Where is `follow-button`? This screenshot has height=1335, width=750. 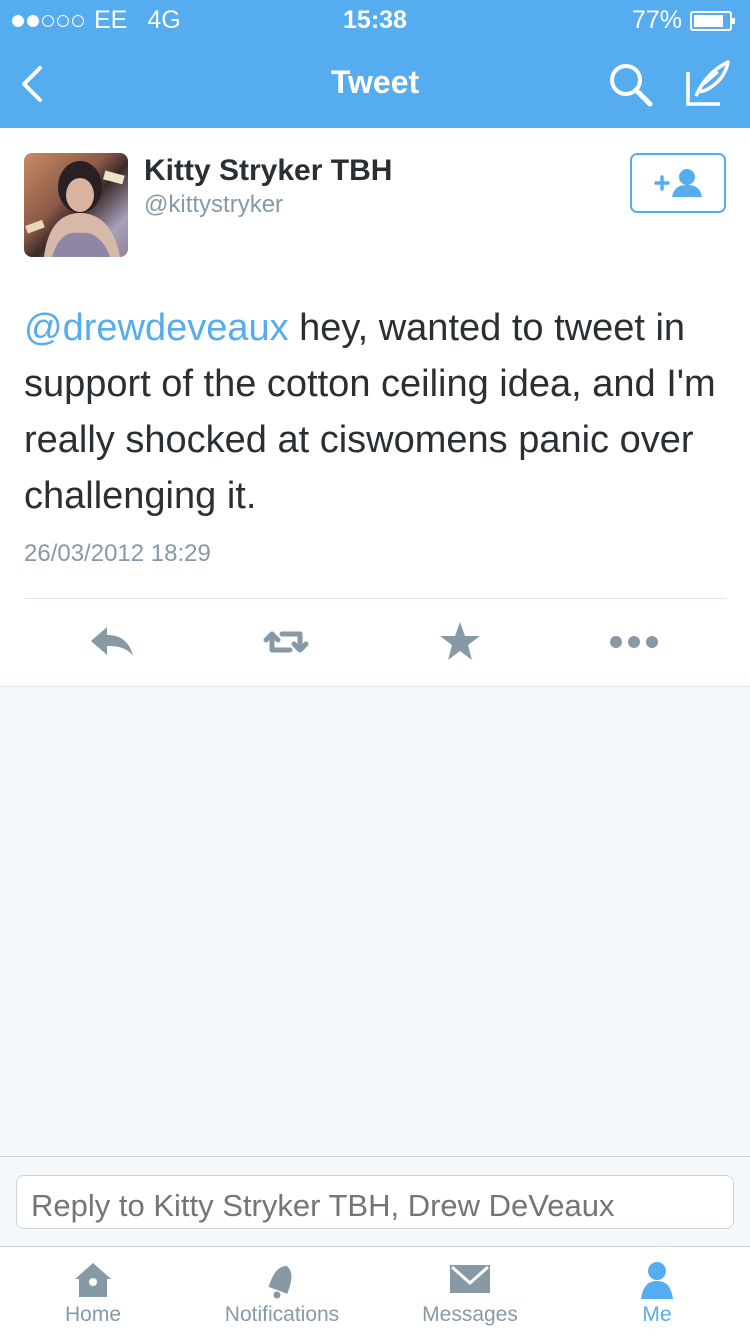 follow-button is located at coordinates (678, 183).